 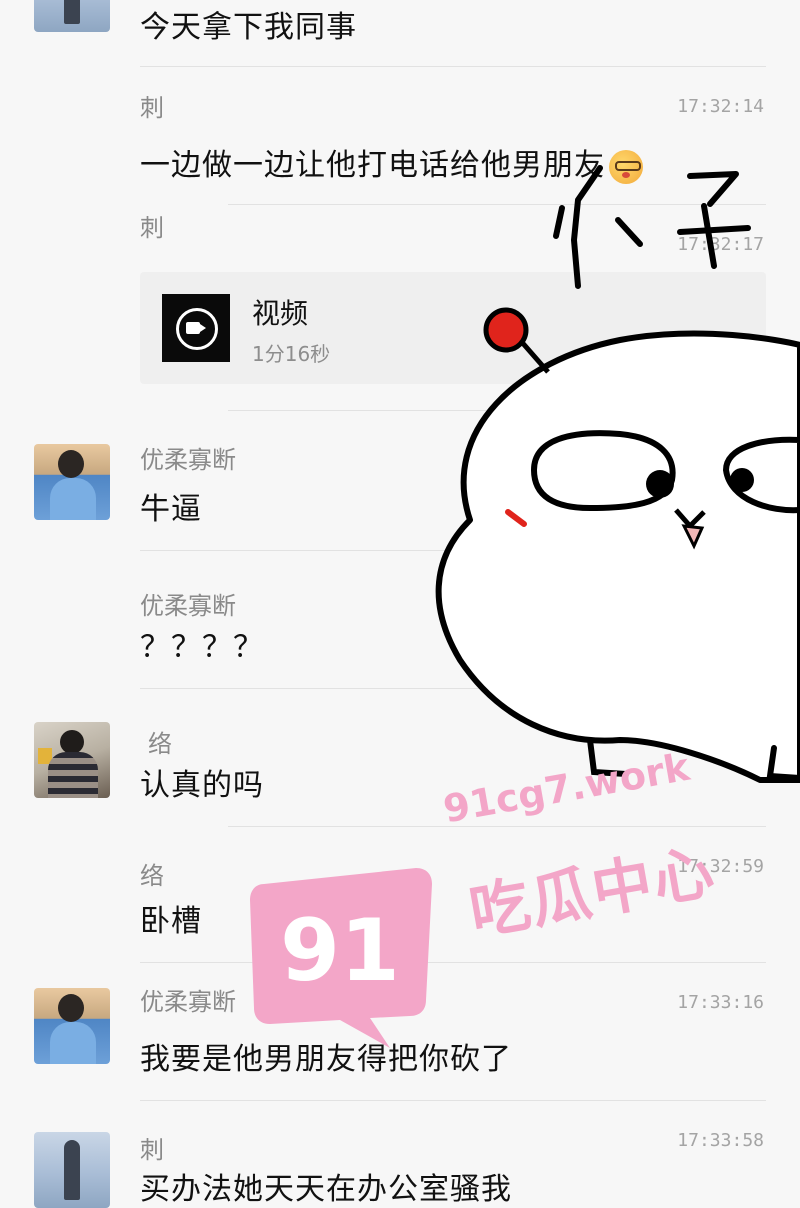 What do you see at coordinates (720, 106) in the screenshot?
I see `message-time: 17:32:14` at bounding box center [720, 106].